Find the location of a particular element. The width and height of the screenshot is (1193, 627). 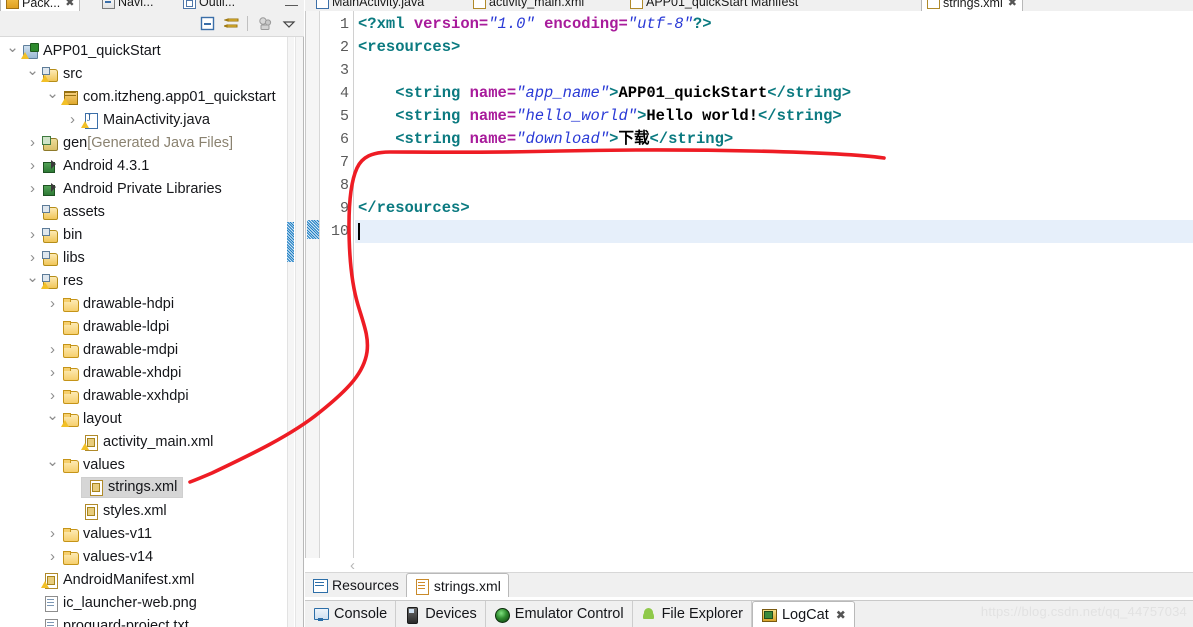

tree-item: activity_main.xml is located at coordinates (144, 441).